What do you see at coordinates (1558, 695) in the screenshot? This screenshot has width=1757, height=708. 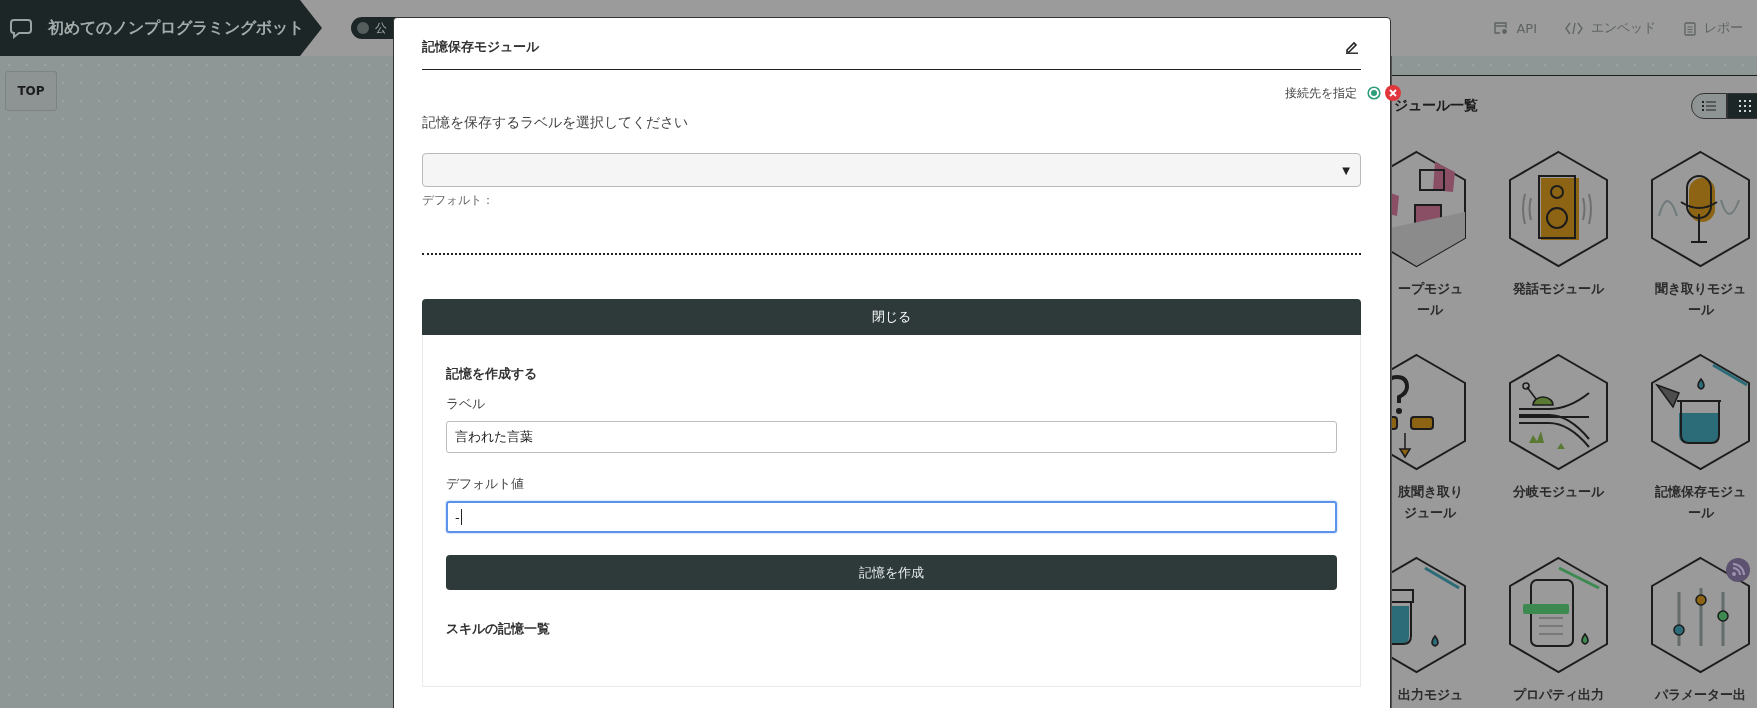 I see `module-label: プロパティ出力` at bounding box center [1558, 695].